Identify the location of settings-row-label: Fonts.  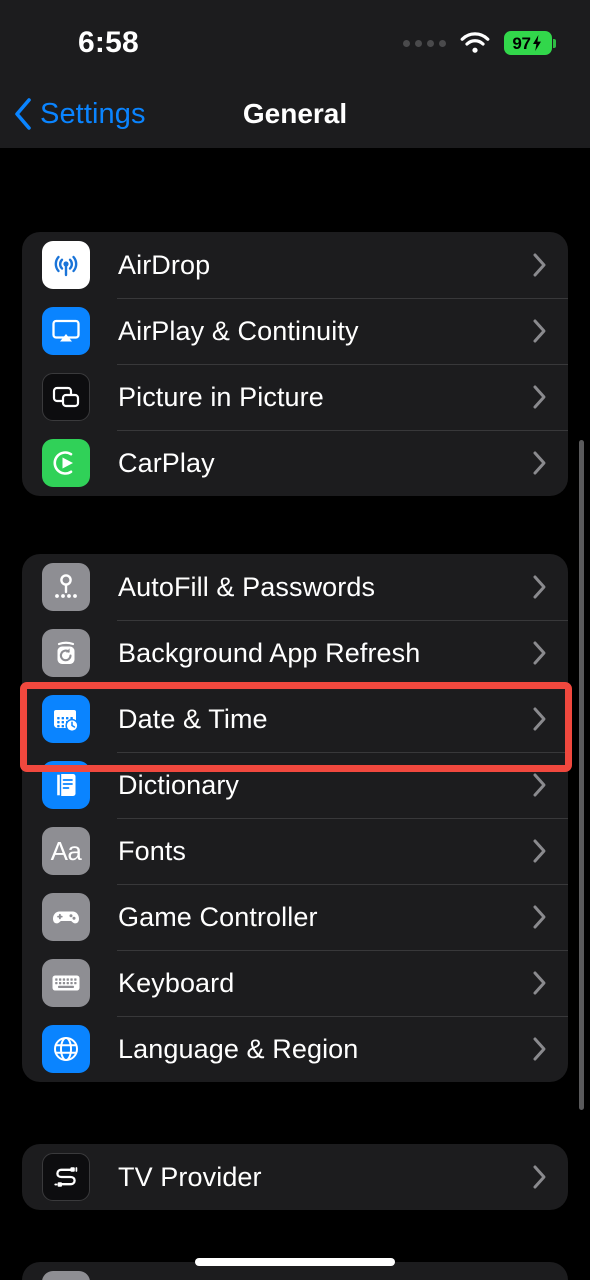
(152, 850).